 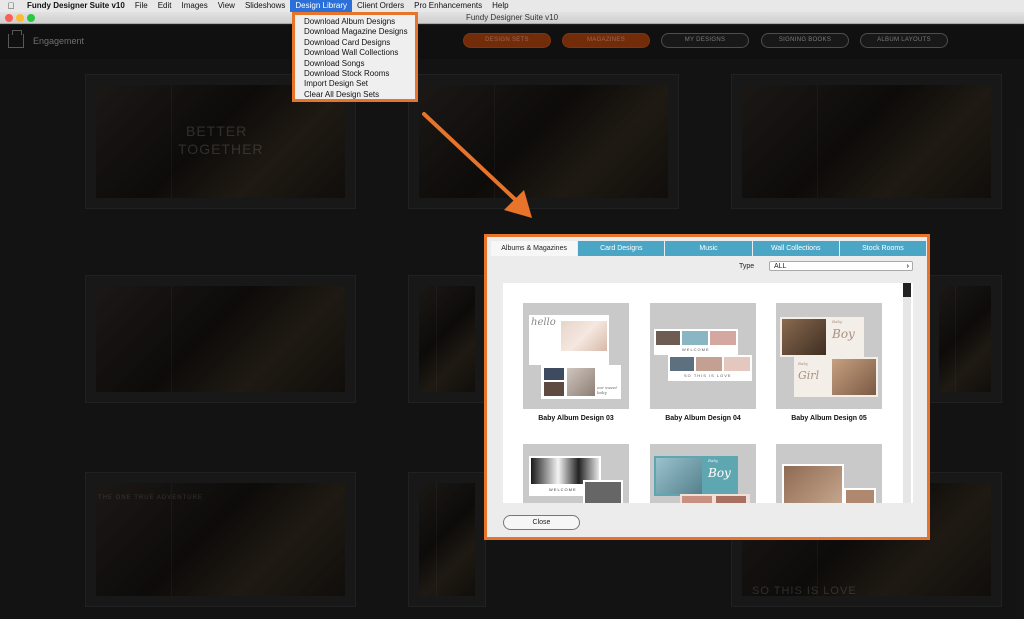 I want to click on window-title: Fundy Designer Suite v10, so click(x=512, y=17).